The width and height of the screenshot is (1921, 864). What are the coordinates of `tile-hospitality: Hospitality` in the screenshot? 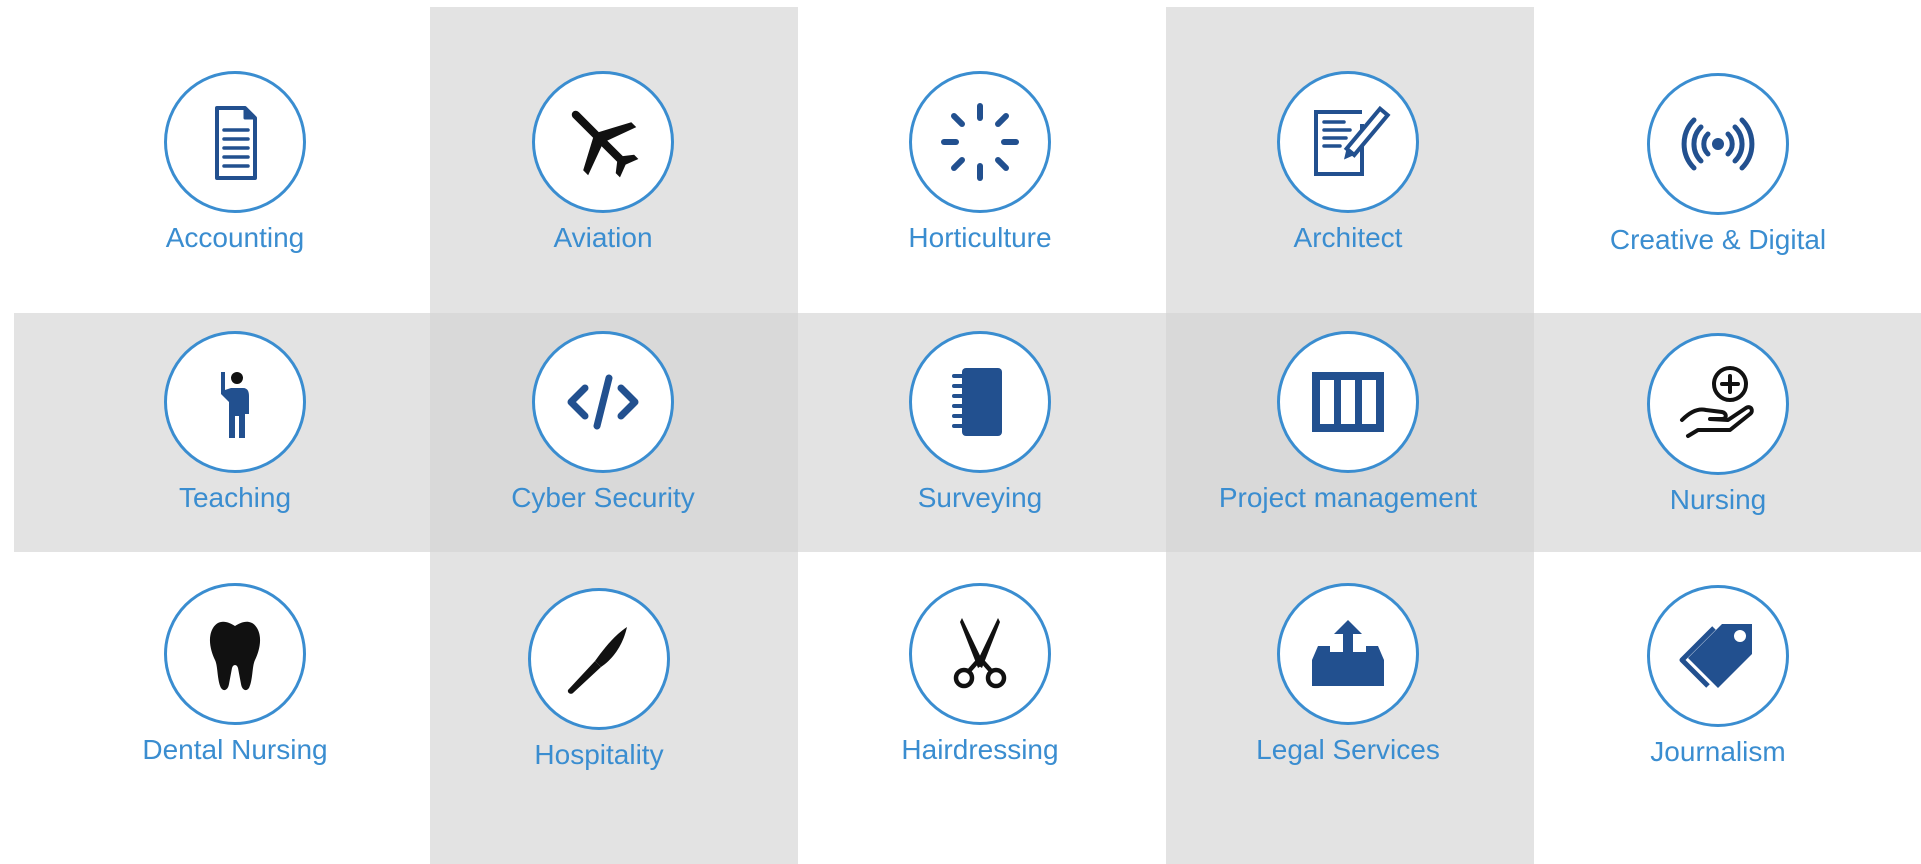 It's located at (599, 688).